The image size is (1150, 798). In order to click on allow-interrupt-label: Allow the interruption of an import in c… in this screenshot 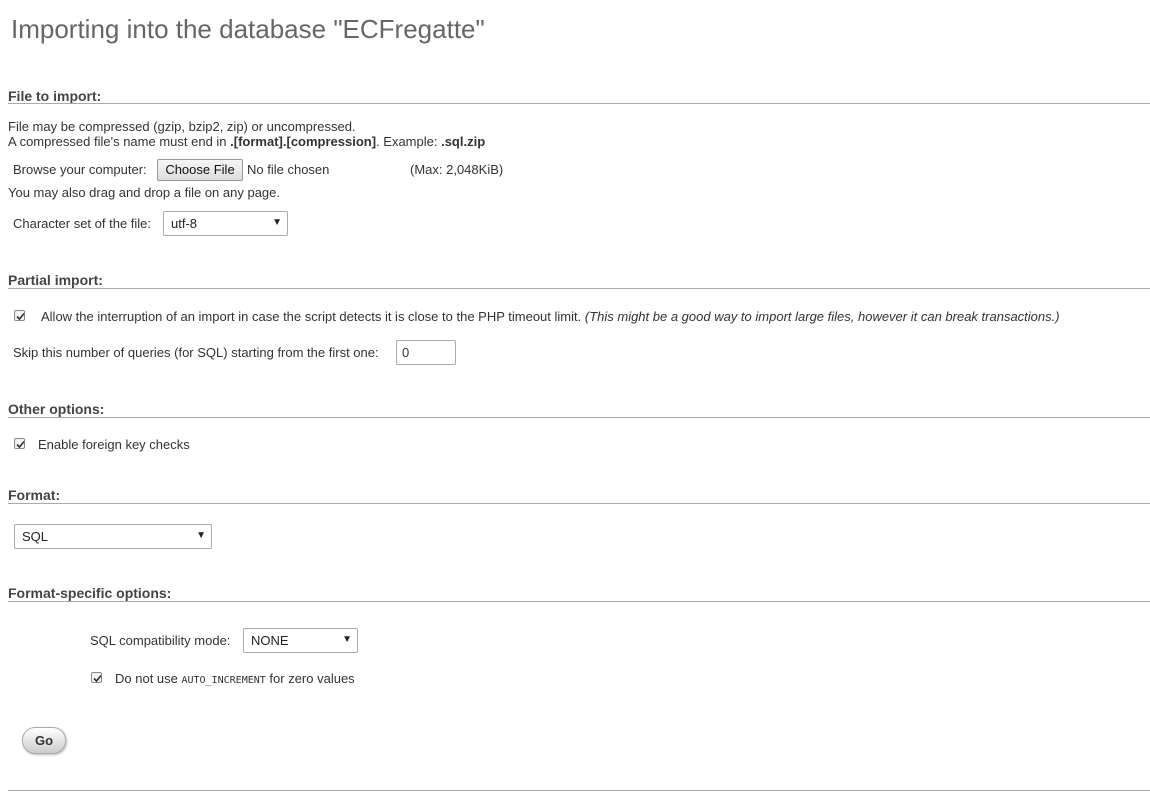, I will do `click(550, 316)`.